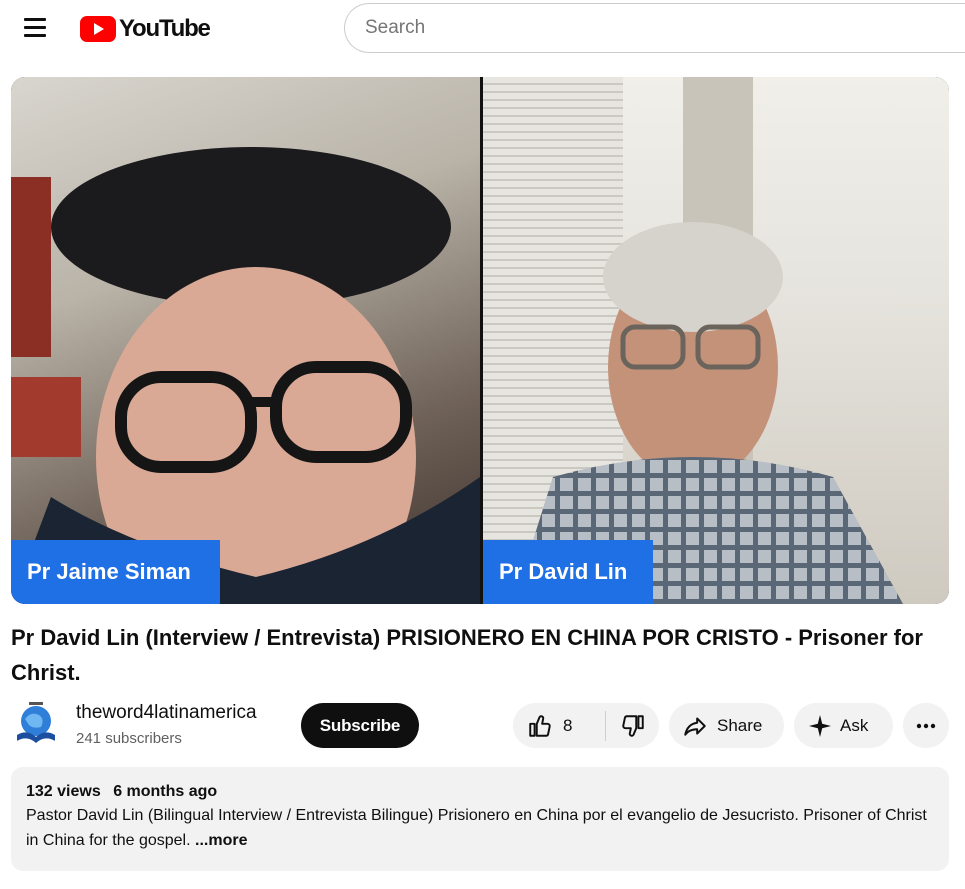 The height and width of the screenshot is (889, 965). I want to click on more-horizontal-icon, so click(926, 725).